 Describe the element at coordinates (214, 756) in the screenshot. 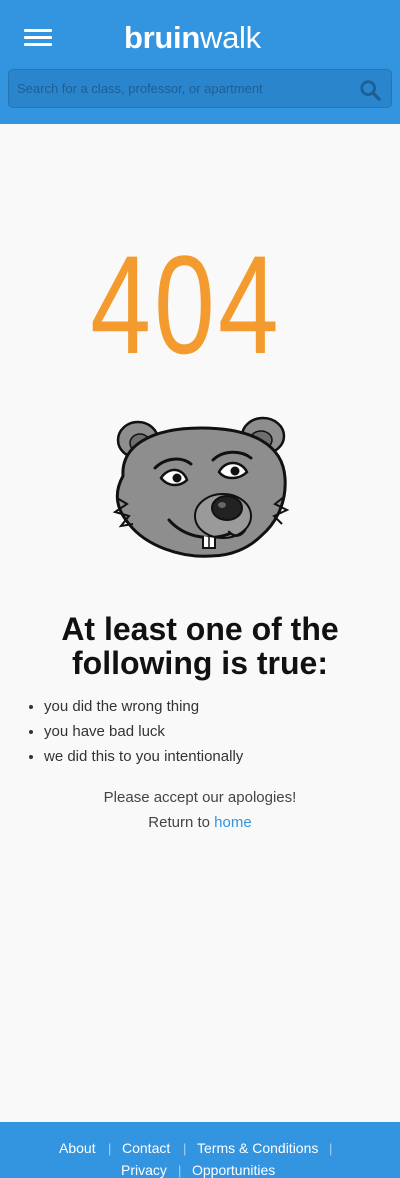

I see `list-item: we did this to you intentionally` at that location.